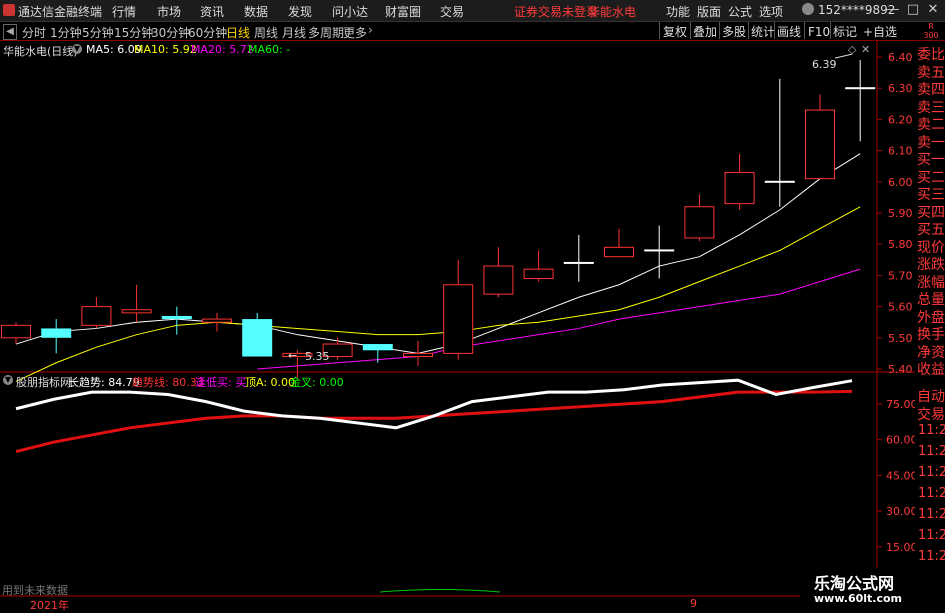 The height and width of the screenshot is (613, 945). Describe the element at coordinates (931, 414) in the screenshot. I see `panel-trade: 交易` at that location.